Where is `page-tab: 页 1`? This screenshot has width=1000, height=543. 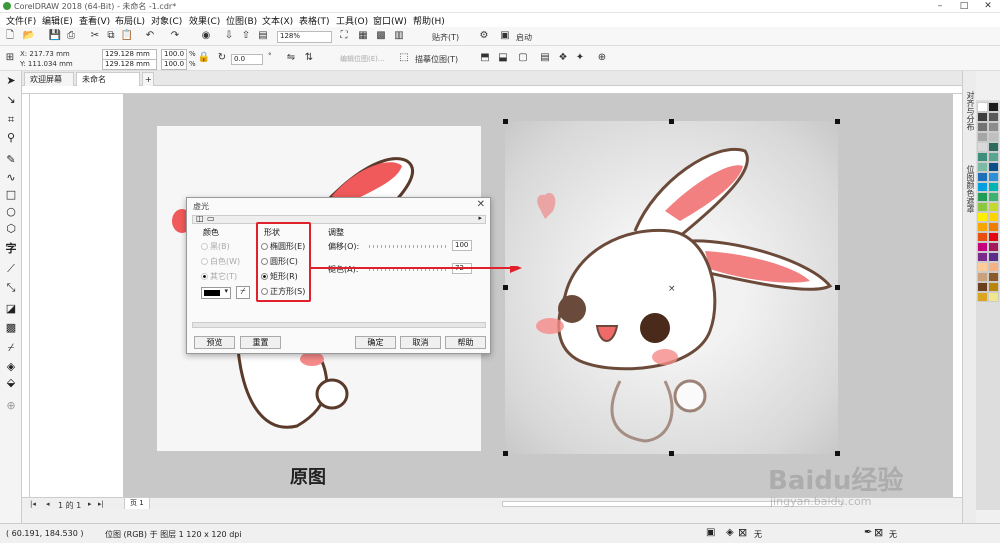
page-tab: 页 1 is located at coordinates (137, 503).